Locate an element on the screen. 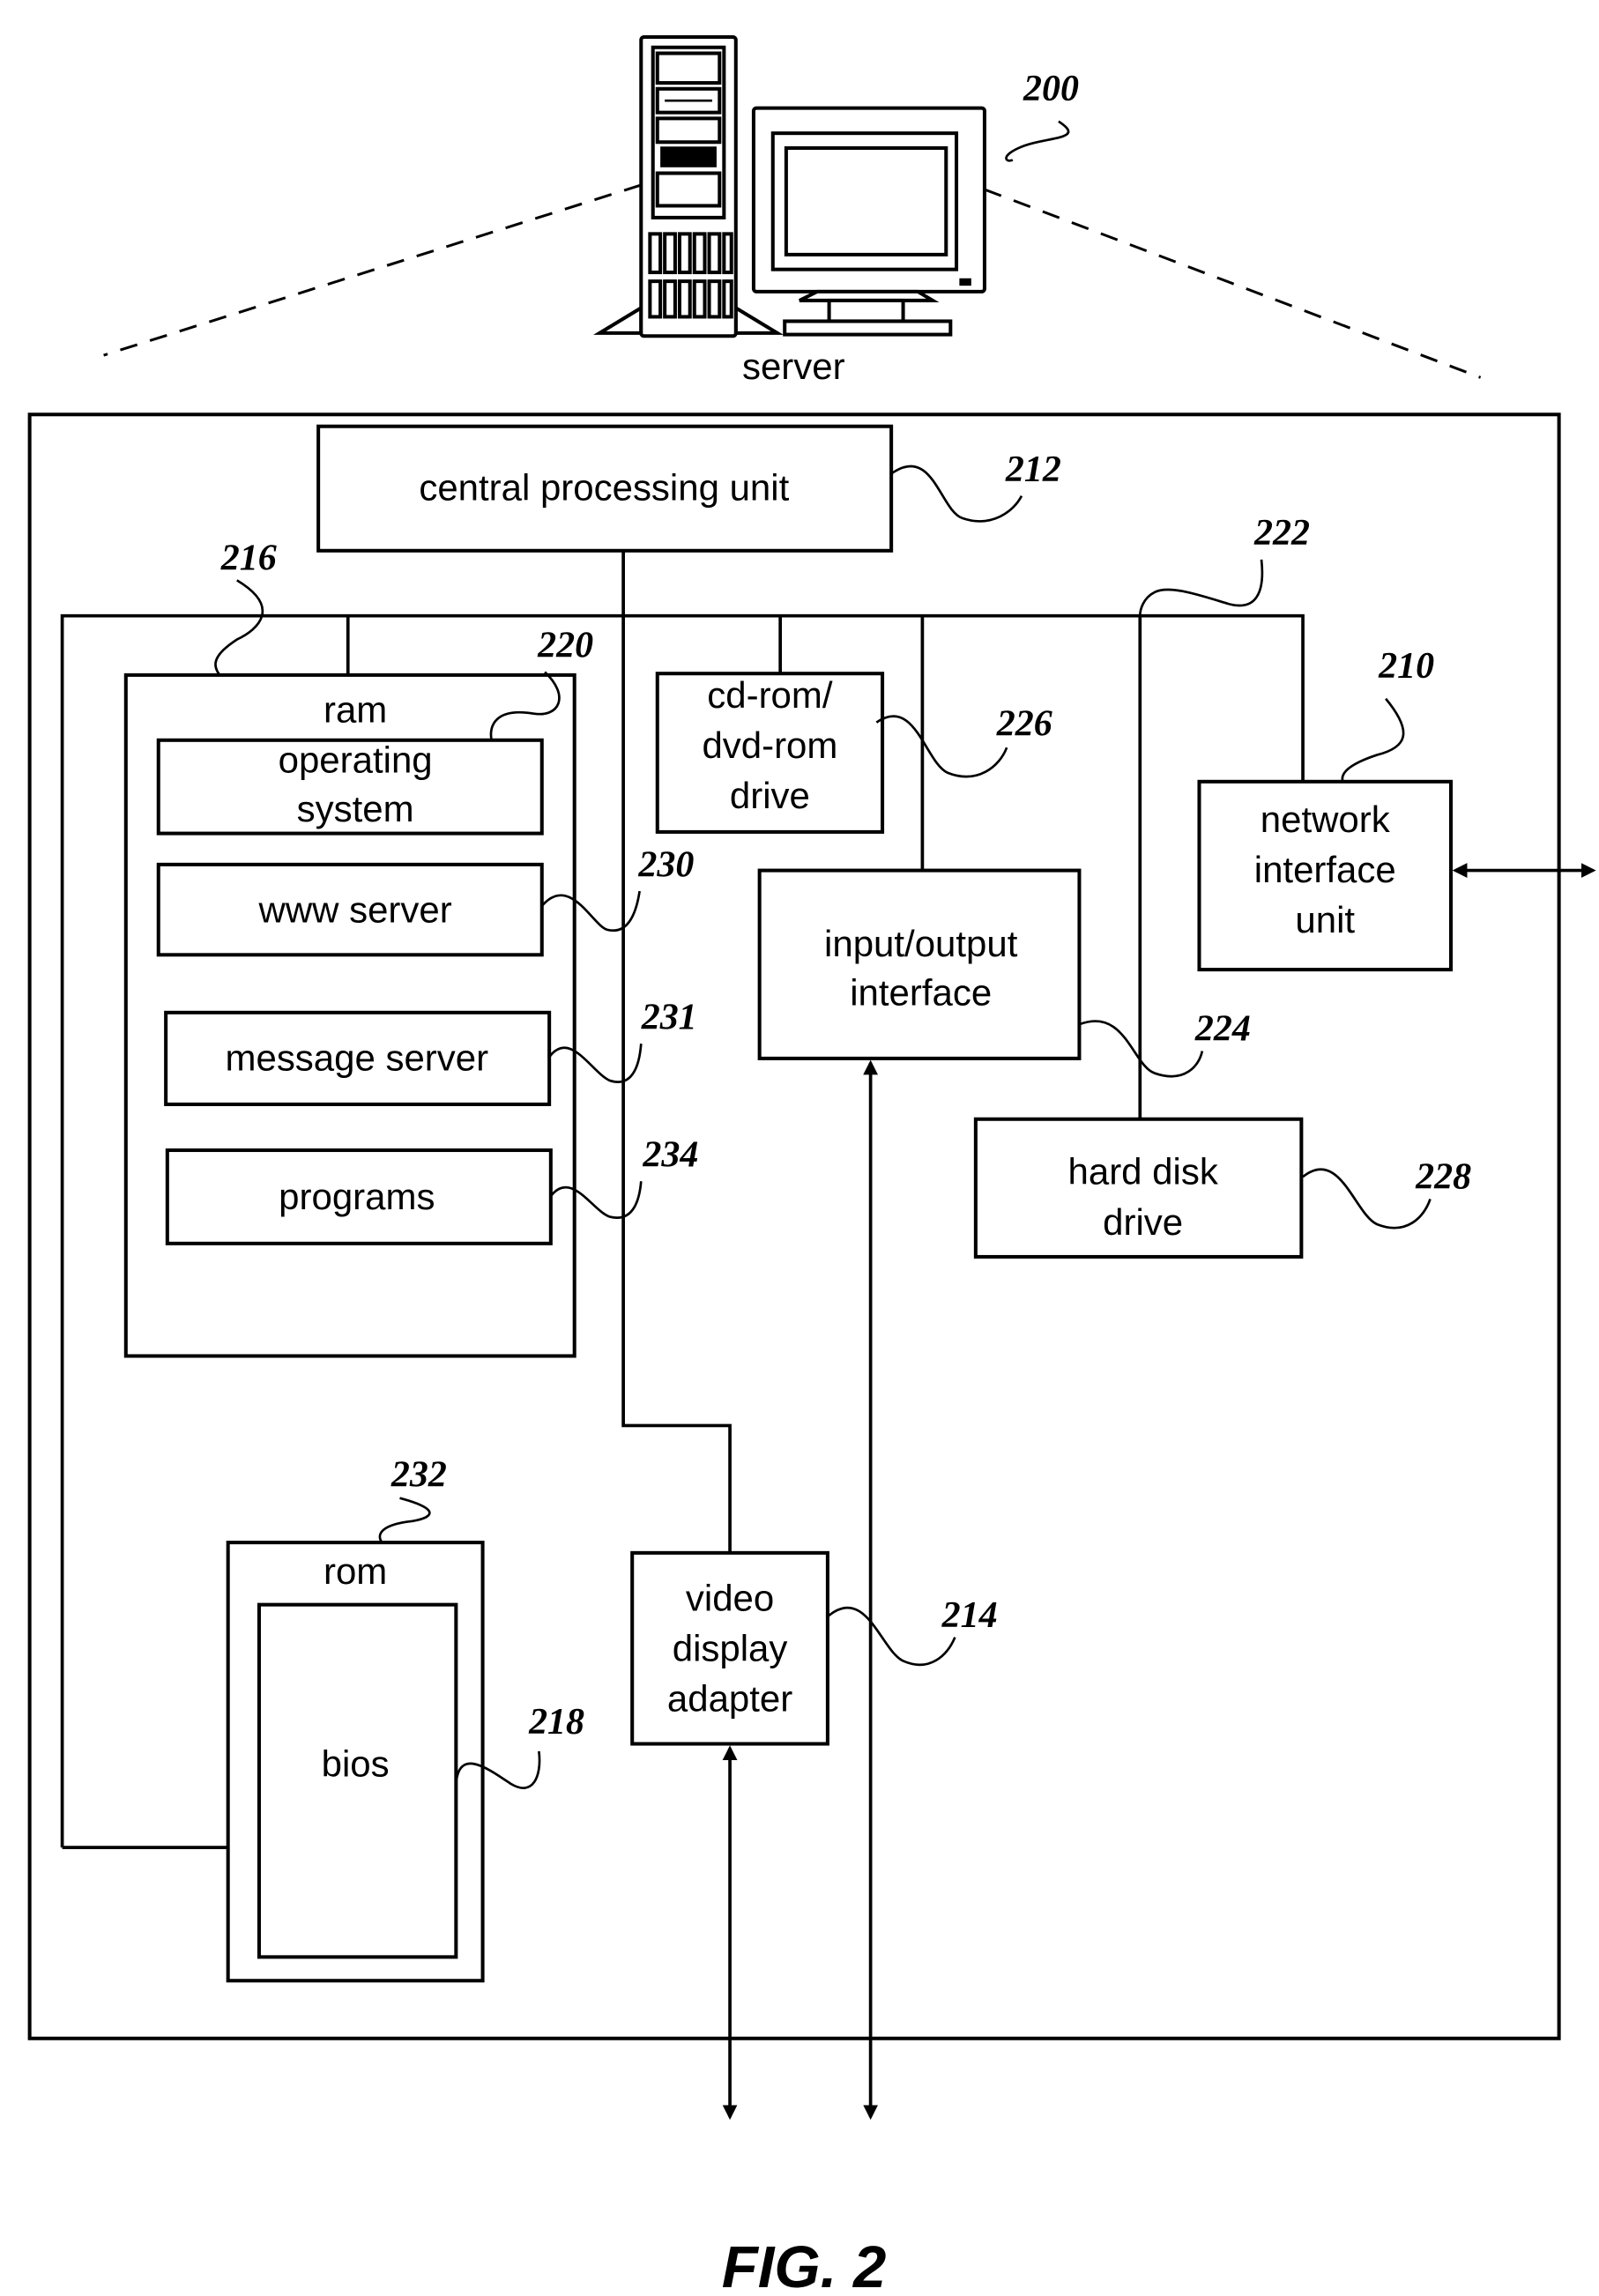  io-interface-block: input/output interface is located at coordinates (919, 964).